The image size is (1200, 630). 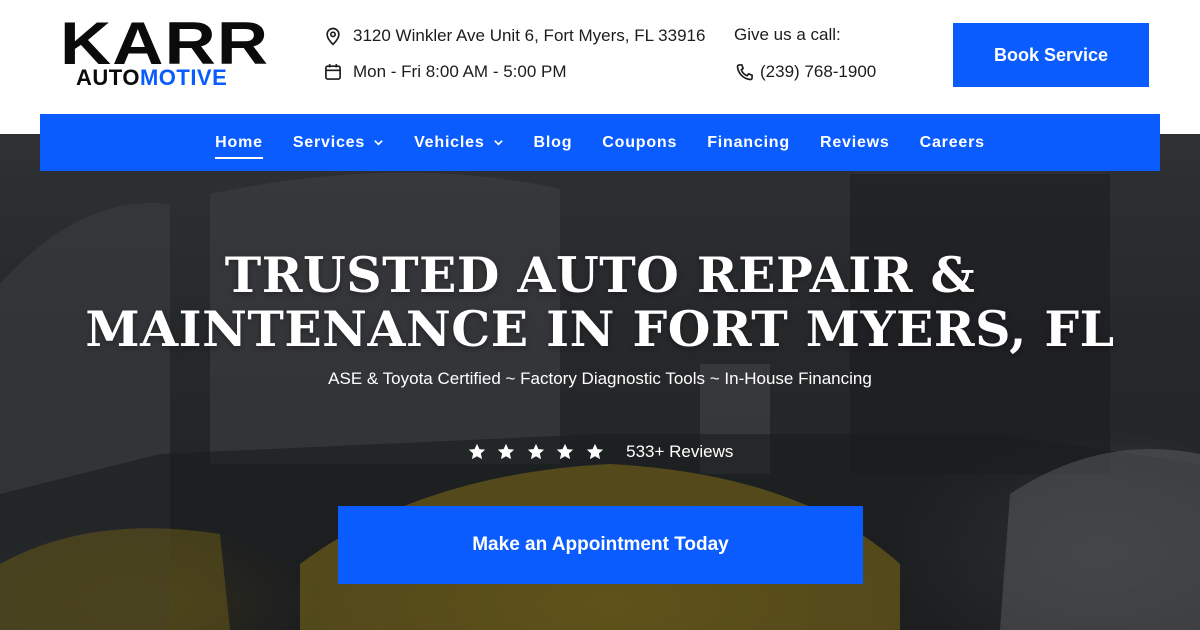 I want to click on phone-line: (239) 768-1900, so click(x=805, y=72).